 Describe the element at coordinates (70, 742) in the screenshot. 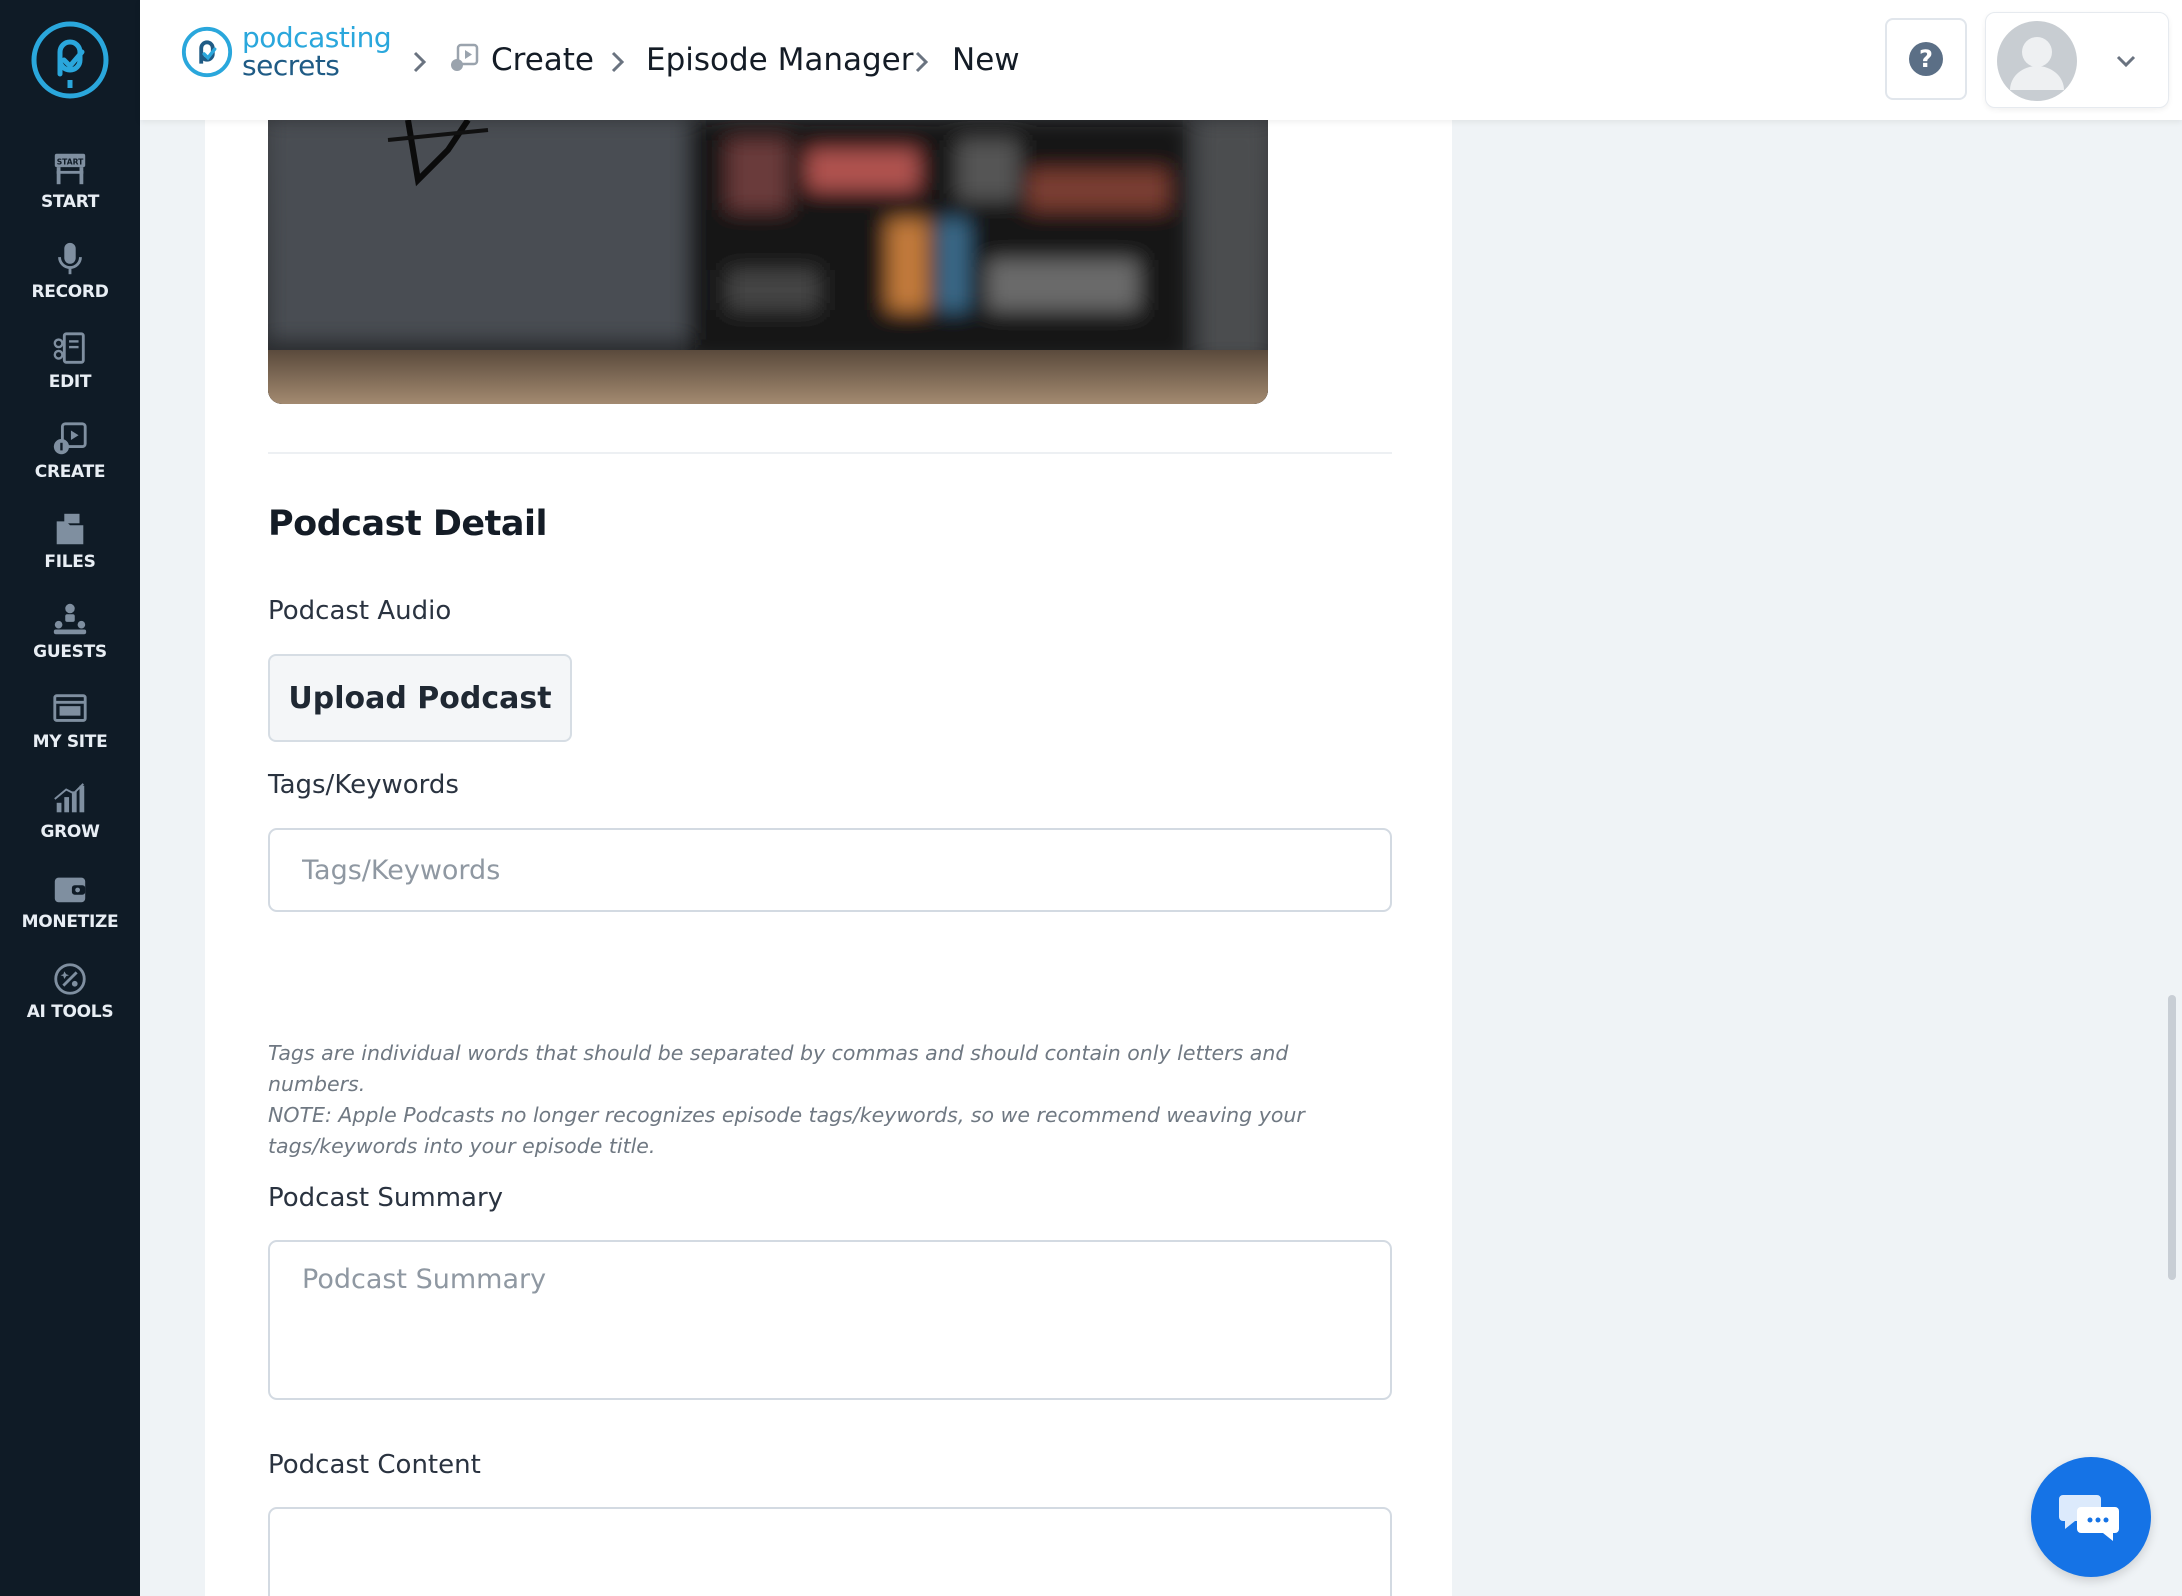

I see `sidebar-item-label: MY SITE` at that location.